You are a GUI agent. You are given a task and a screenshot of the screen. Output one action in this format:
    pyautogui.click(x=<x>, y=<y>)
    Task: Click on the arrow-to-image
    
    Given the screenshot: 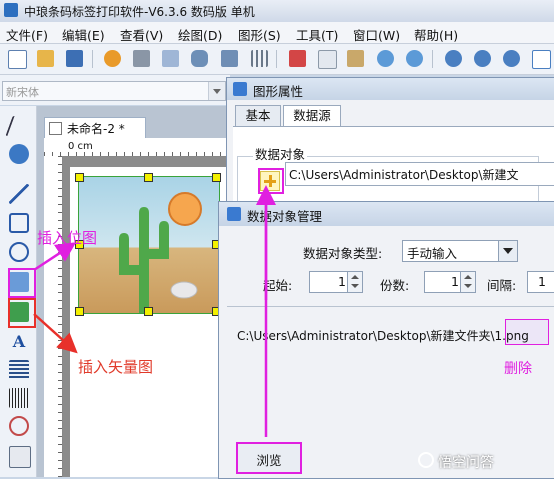 What is the action you would take?
    pyautogui.click(x=55, y=257)
    